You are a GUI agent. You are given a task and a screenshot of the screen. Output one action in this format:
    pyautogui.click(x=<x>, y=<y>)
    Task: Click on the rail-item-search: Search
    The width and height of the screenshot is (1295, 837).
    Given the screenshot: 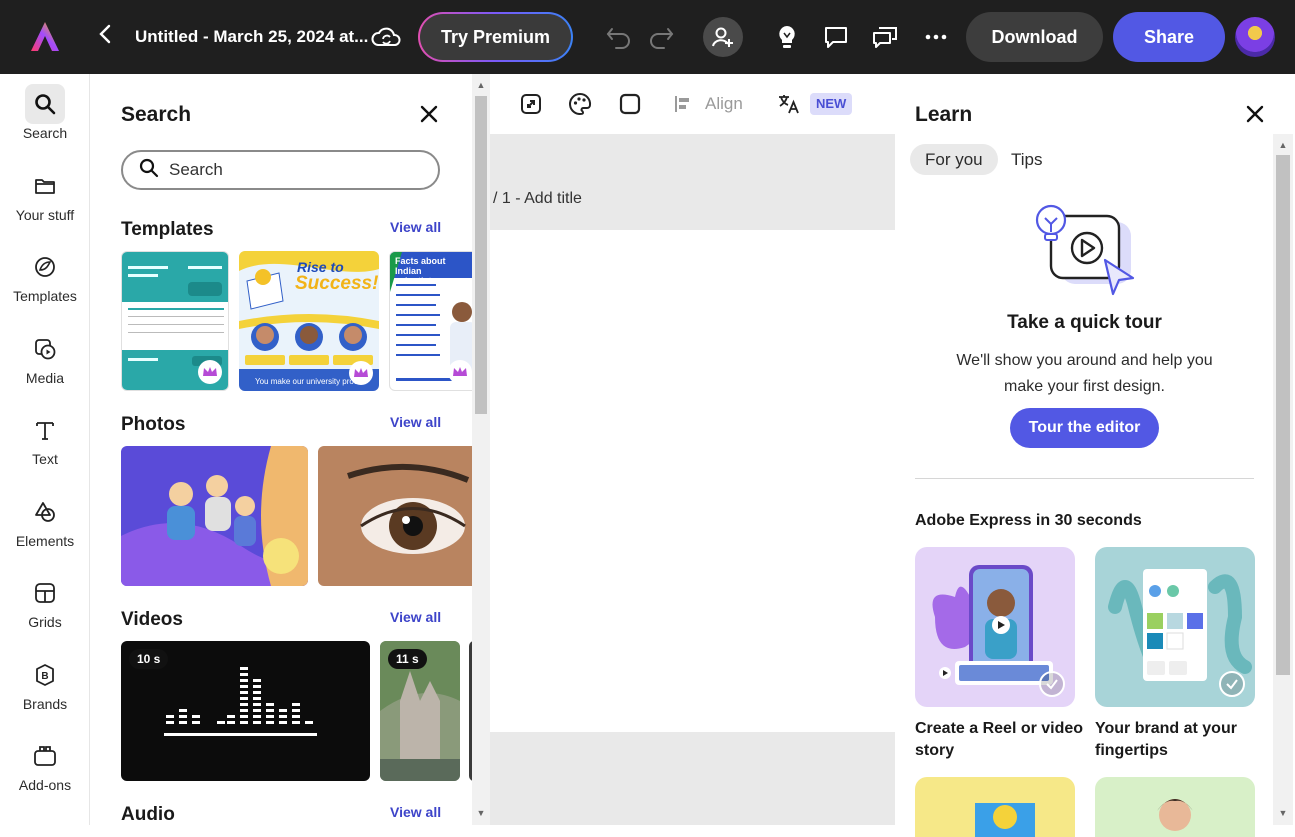 What is the action you would take?
    pyautogui.click(x=45, y=112)
    